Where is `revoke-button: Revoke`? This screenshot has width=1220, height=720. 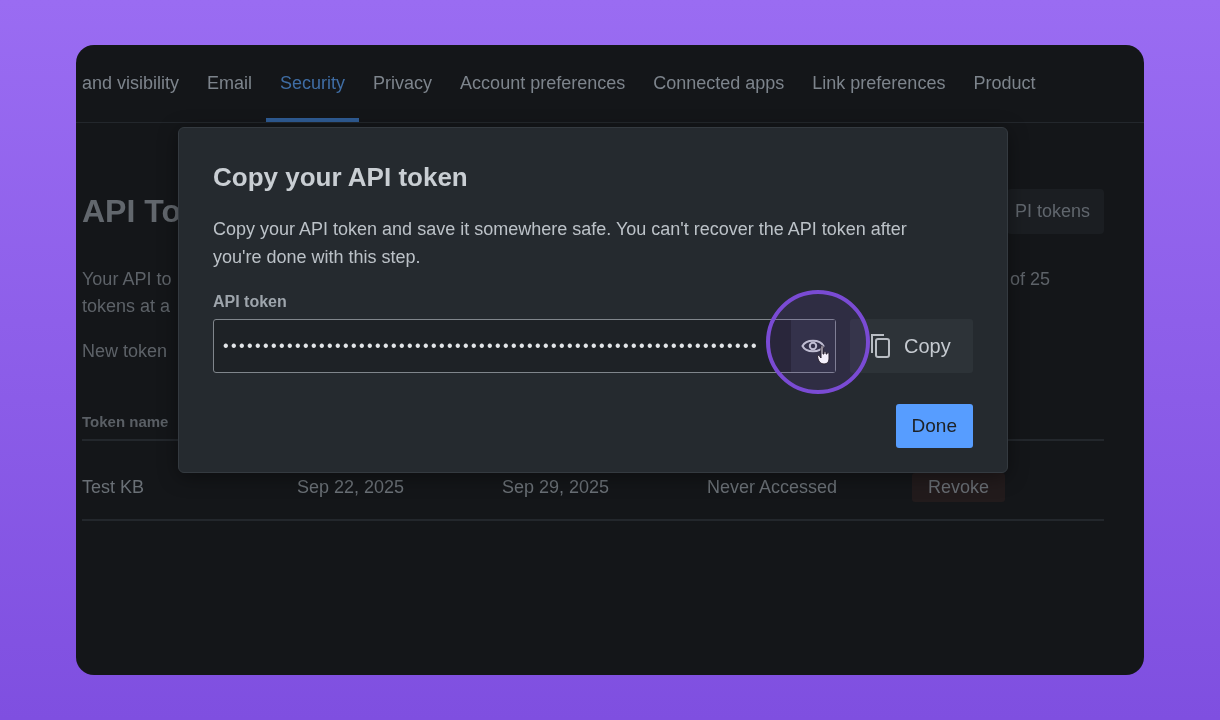
revoke-button: Revoke is located at coordinates (959, 487).